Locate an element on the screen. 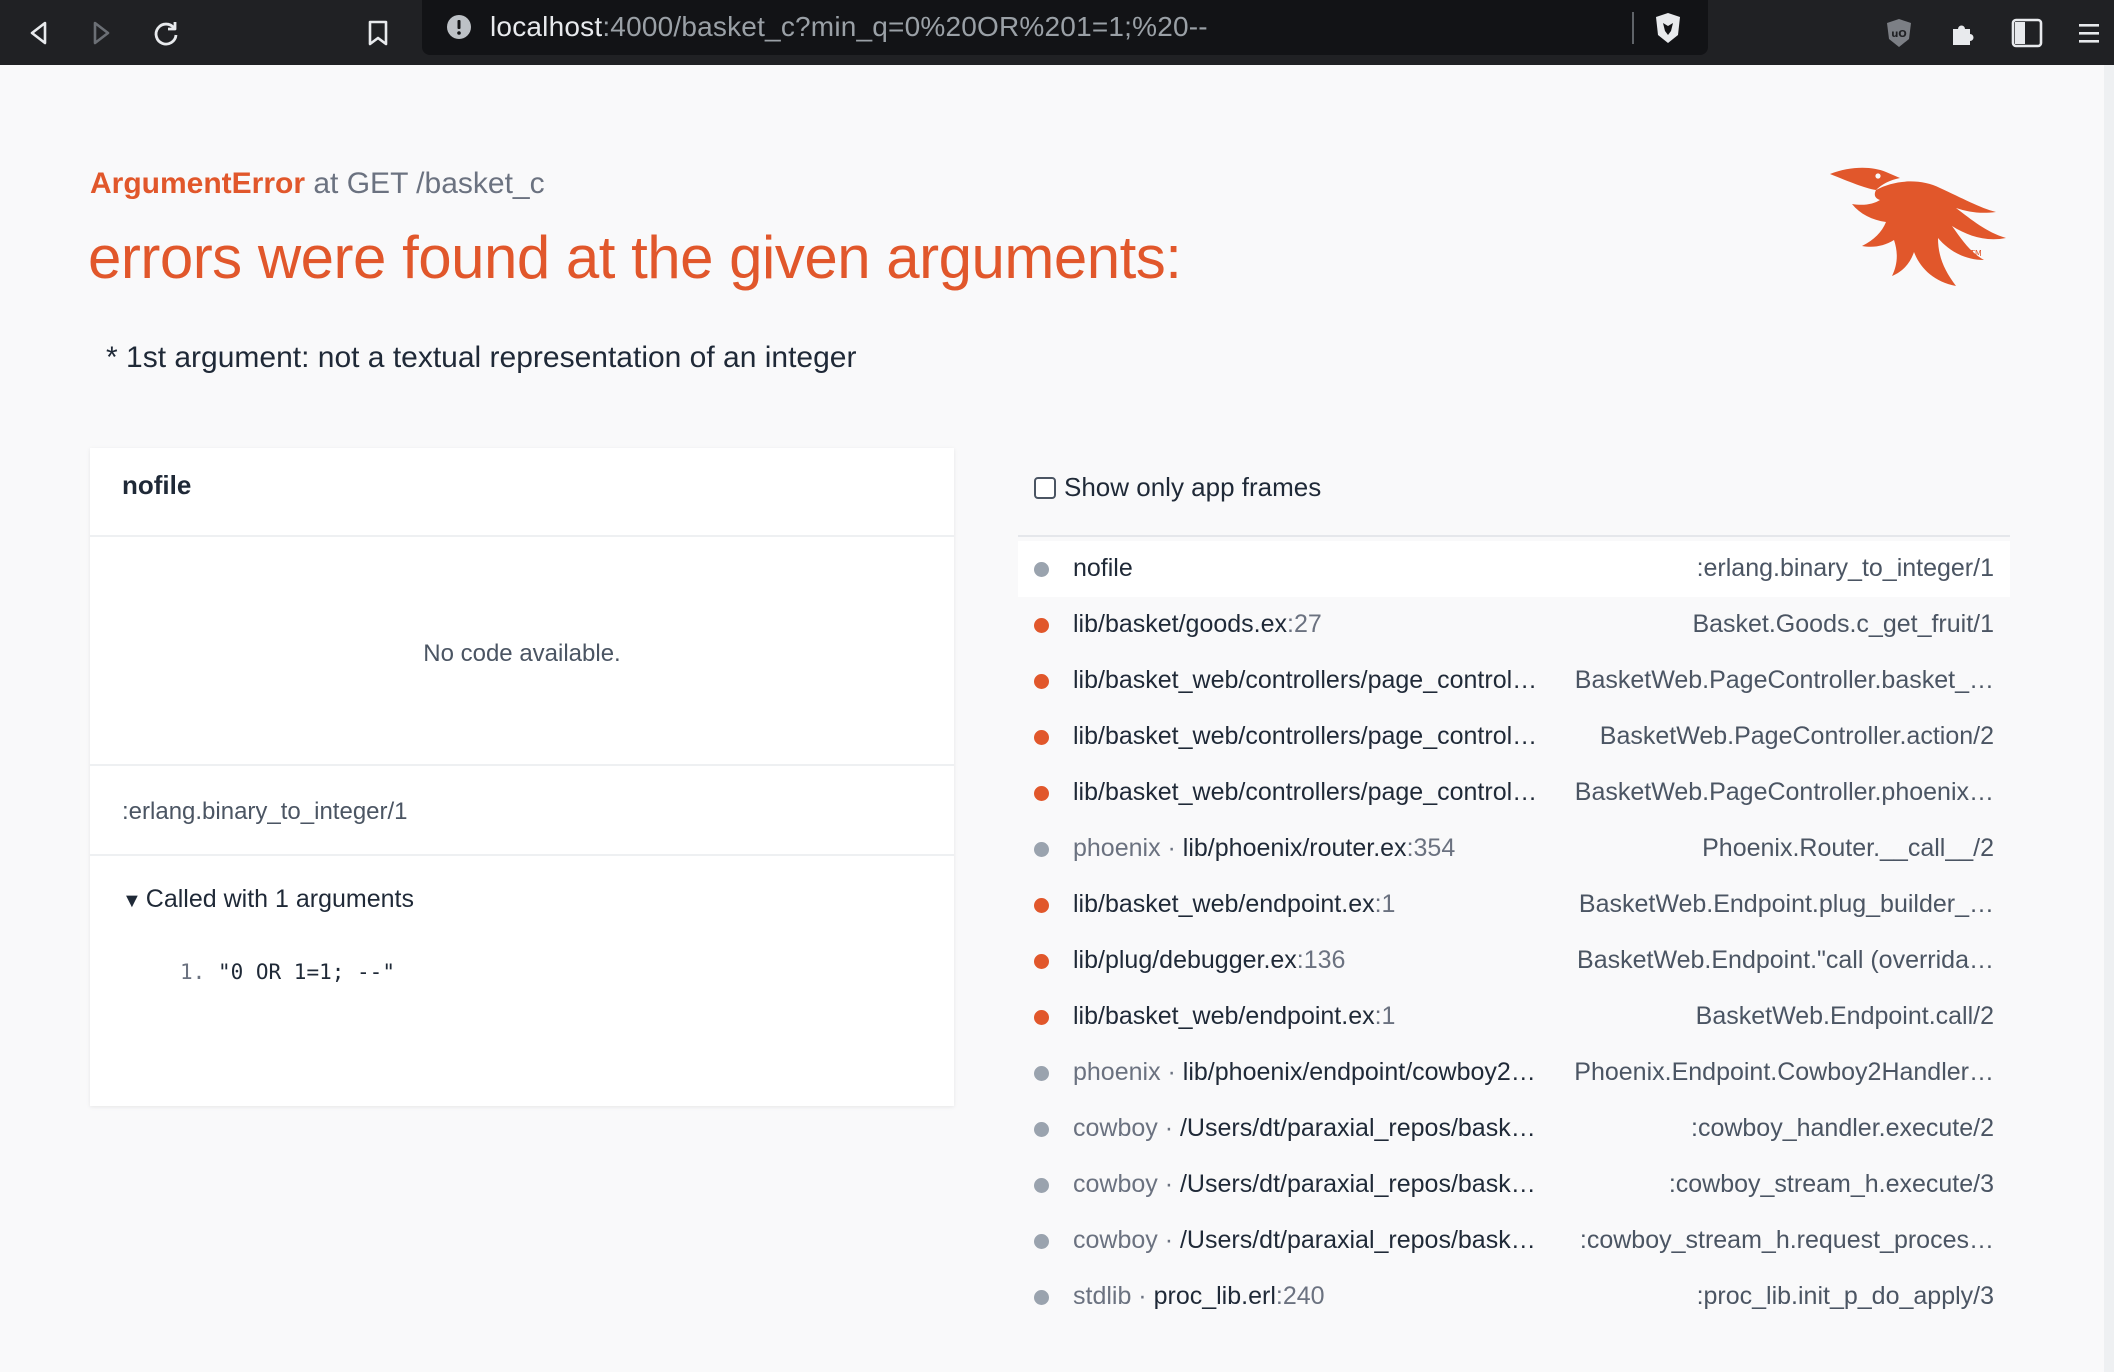  show-app-frames-toggle: Show only app frames is located at coordinates (1177, 487).